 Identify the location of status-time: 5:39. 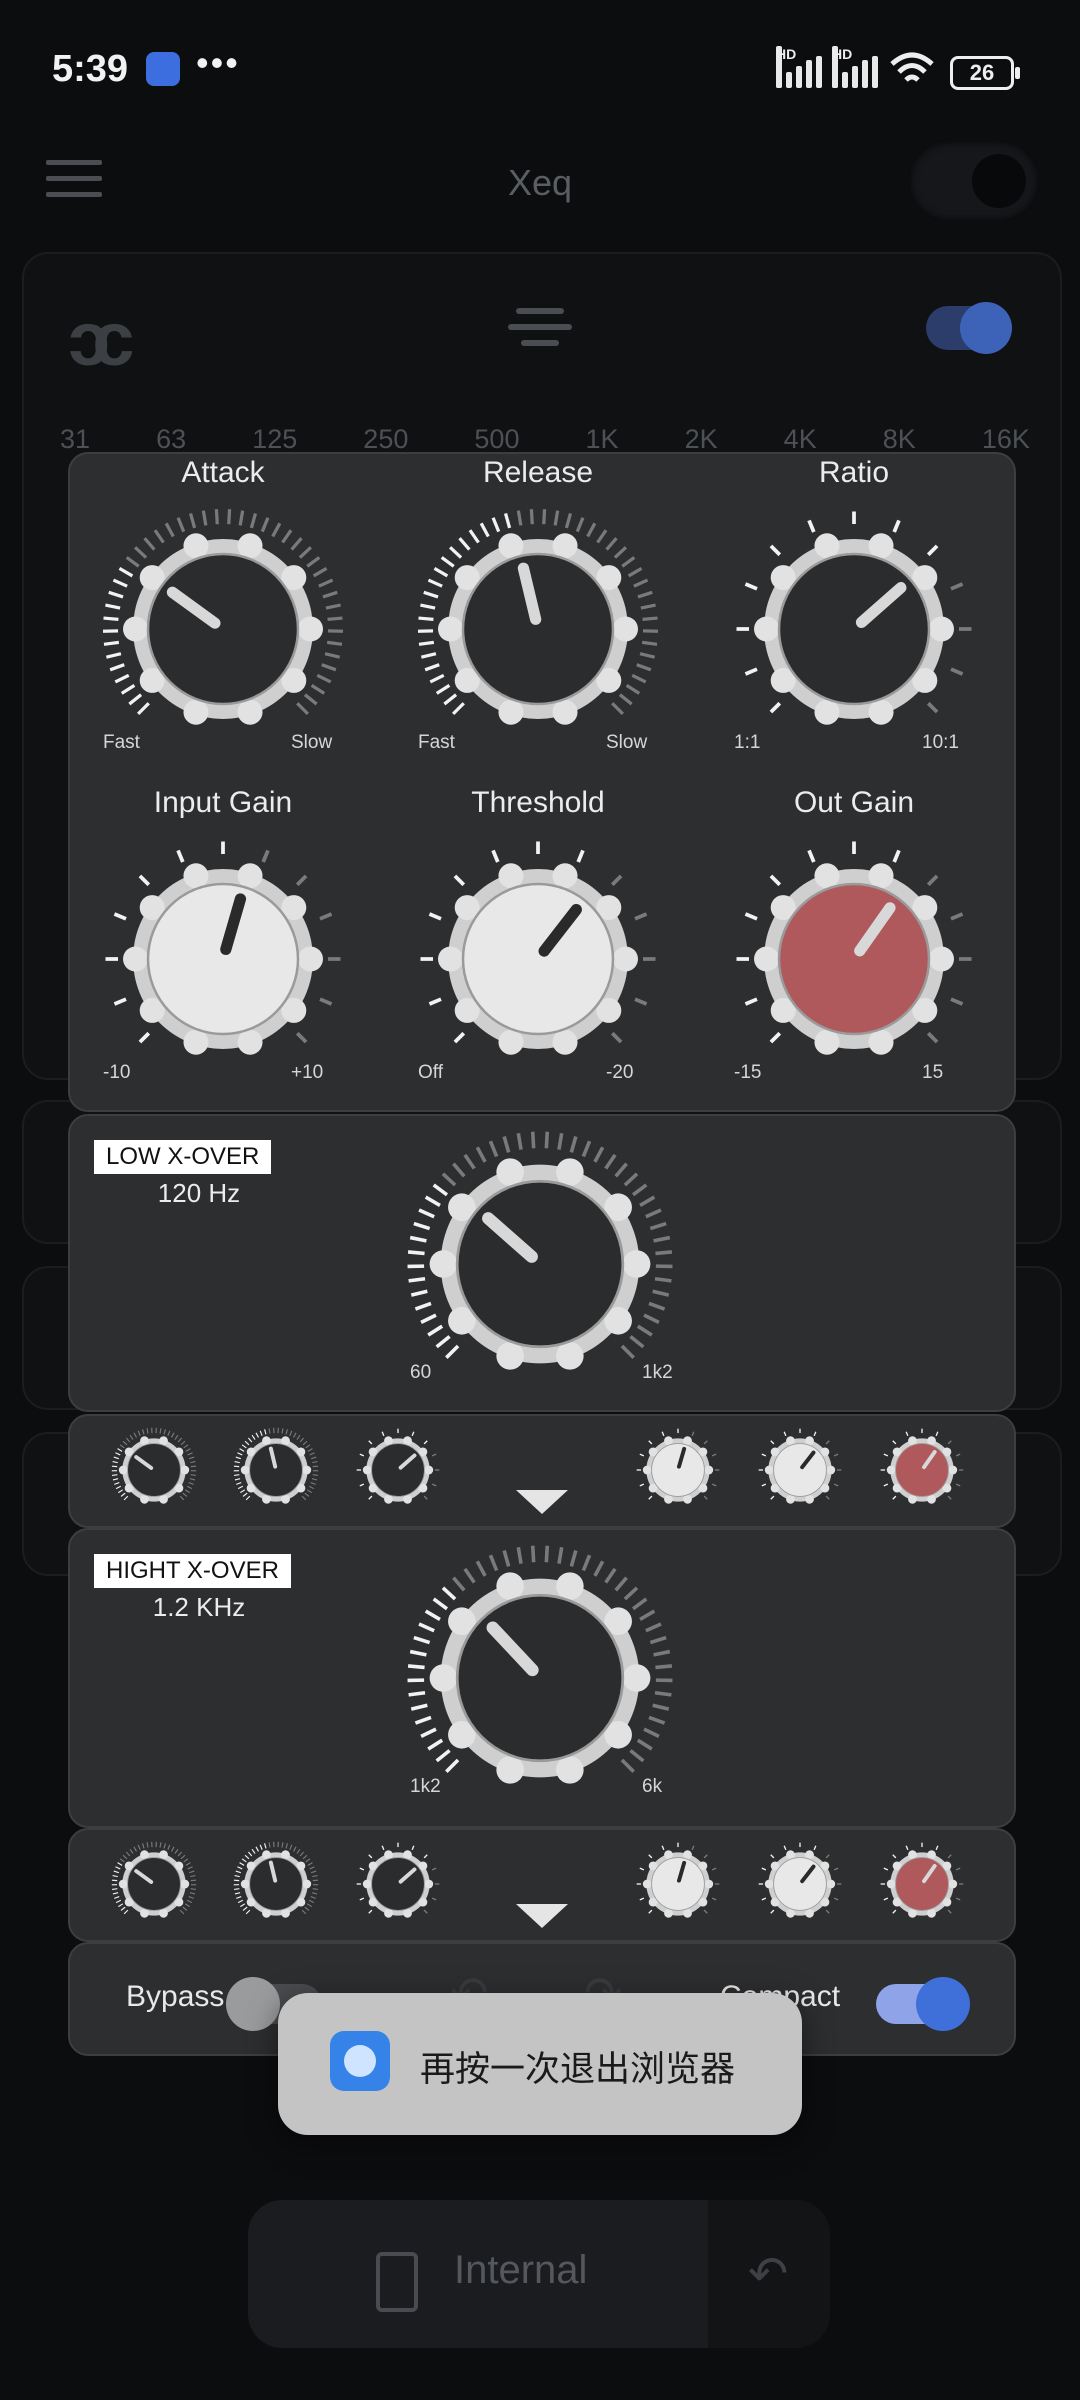
(90, 69).